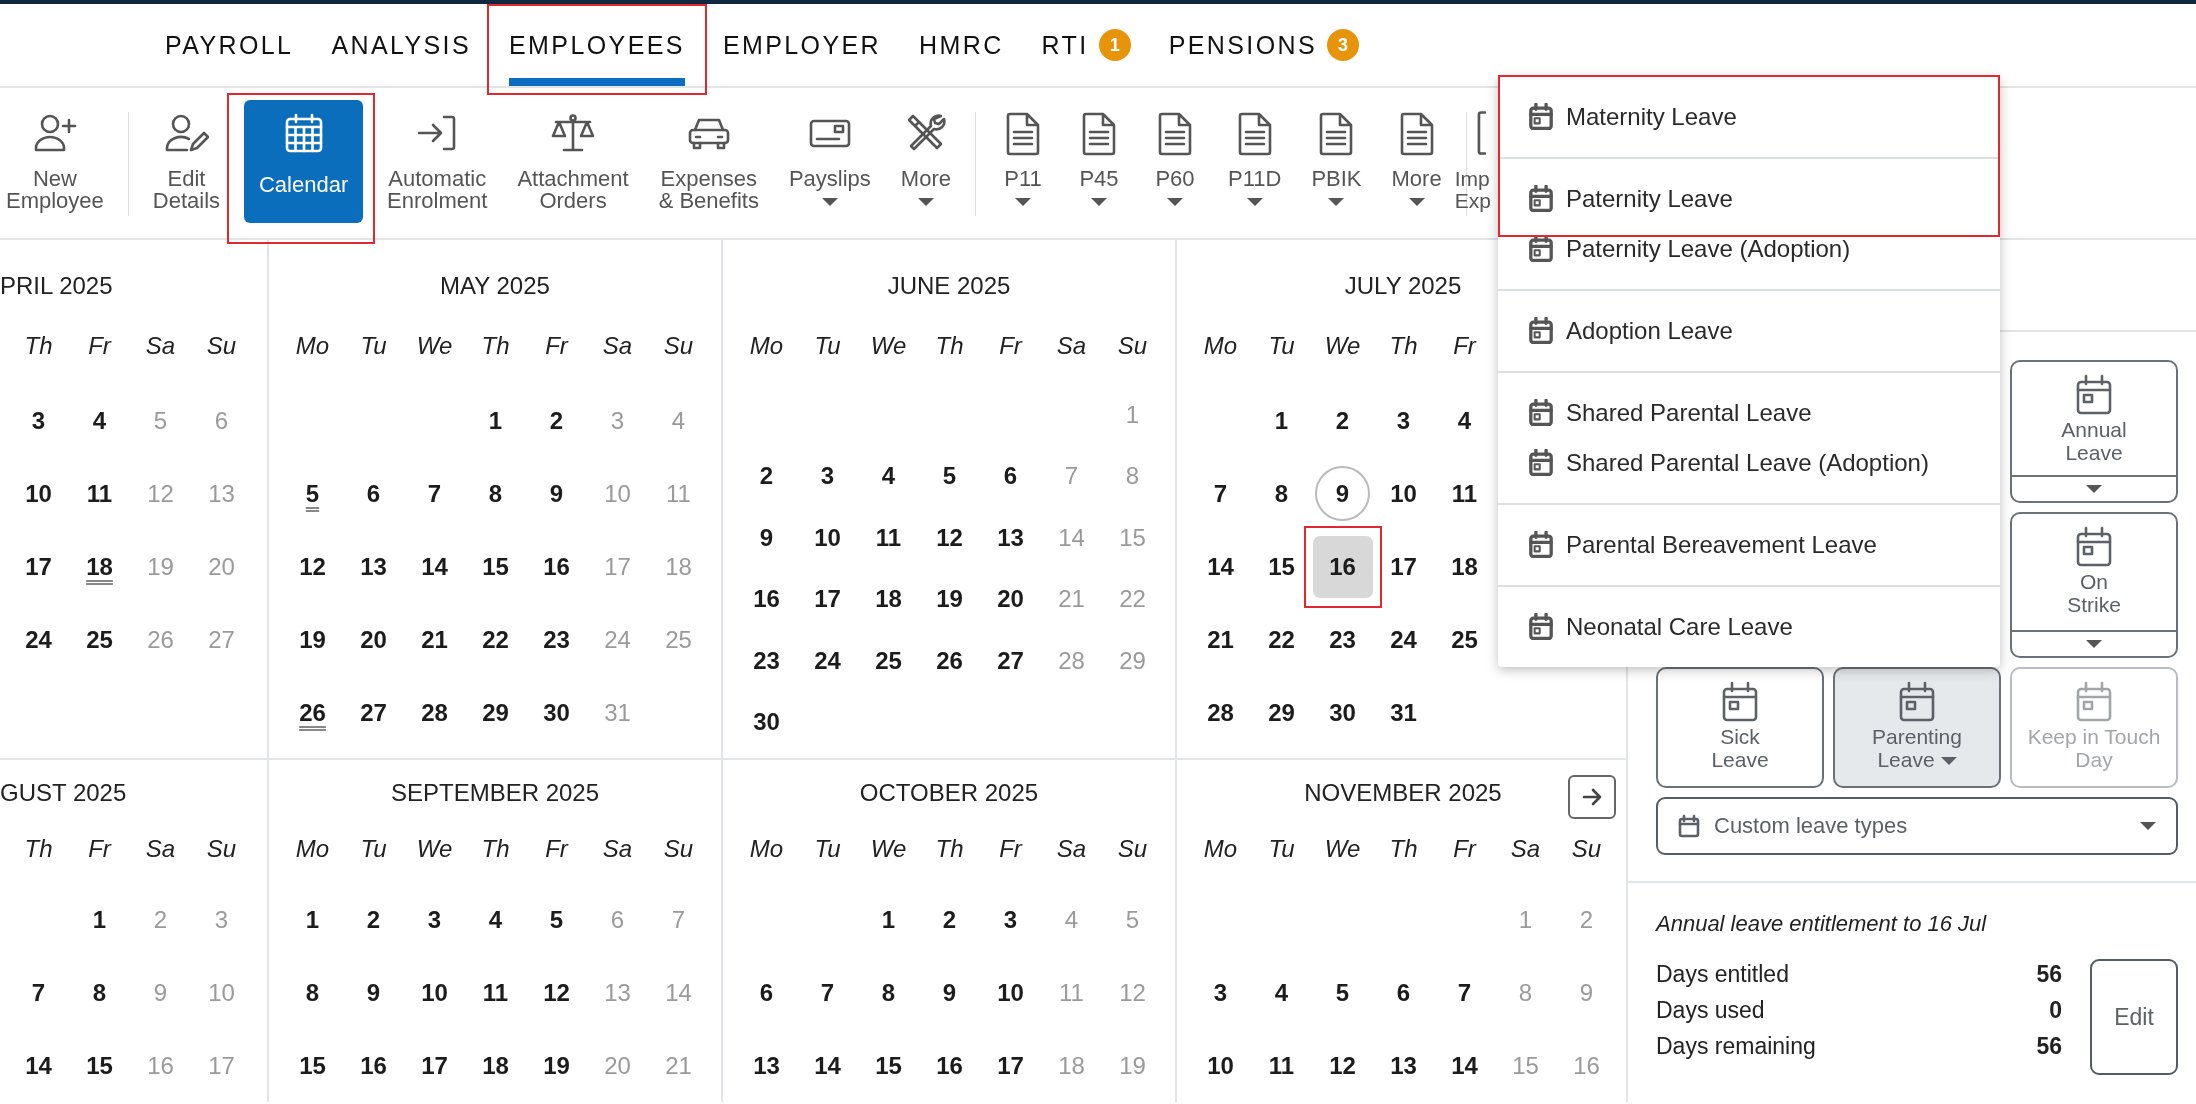 This screenshot has height=1104, width=2196. Describe the element at coordinates (1342, 639) in the screenshot. I see `calendar-day: 23` at that location.